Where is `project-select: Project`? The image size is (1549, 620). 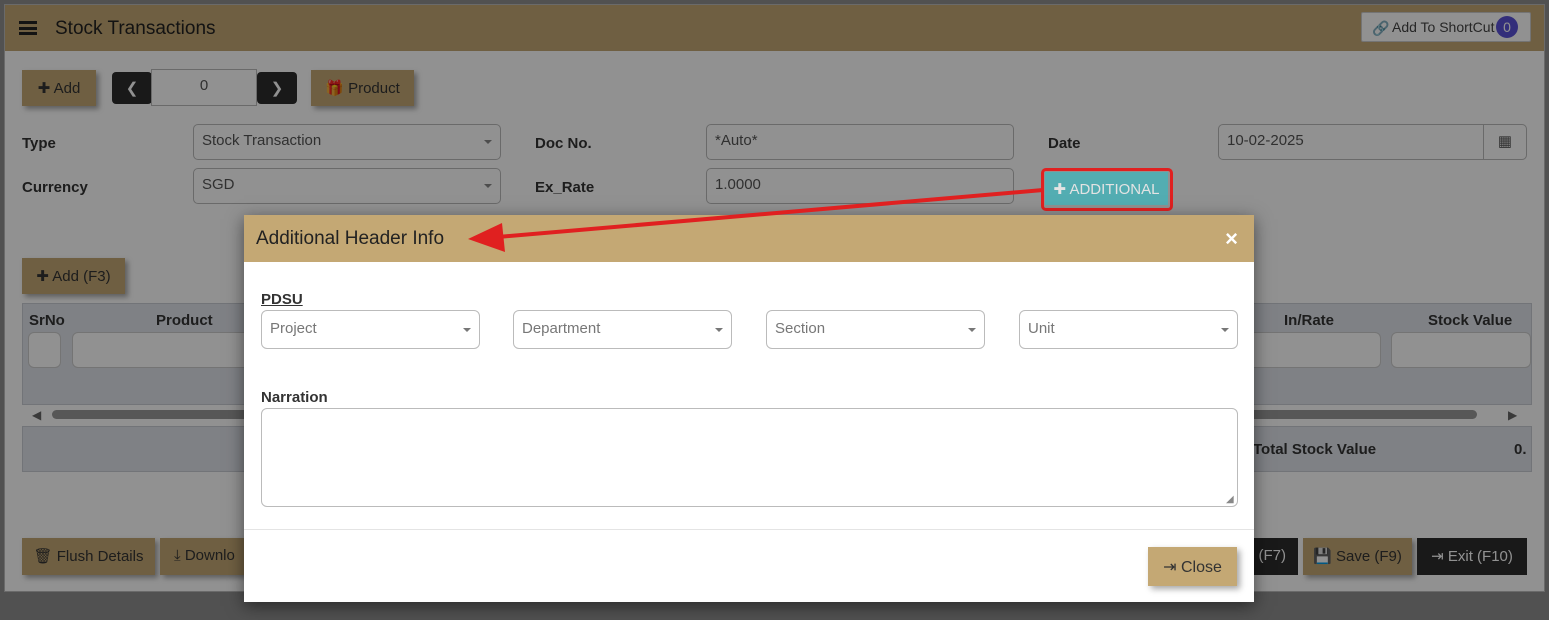 project-select: Project is located at coordinates (370, 329).